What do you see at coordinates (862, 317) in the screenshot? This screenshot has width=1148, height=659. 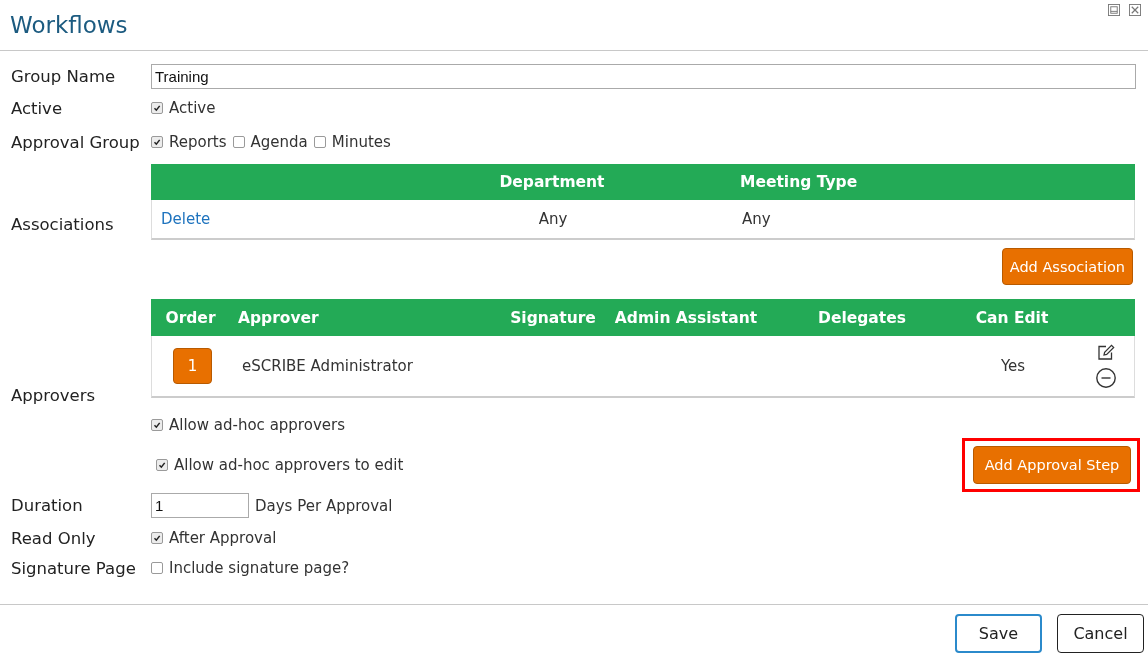 I see `column-header: Delegates` at bounding box center [862, 317].